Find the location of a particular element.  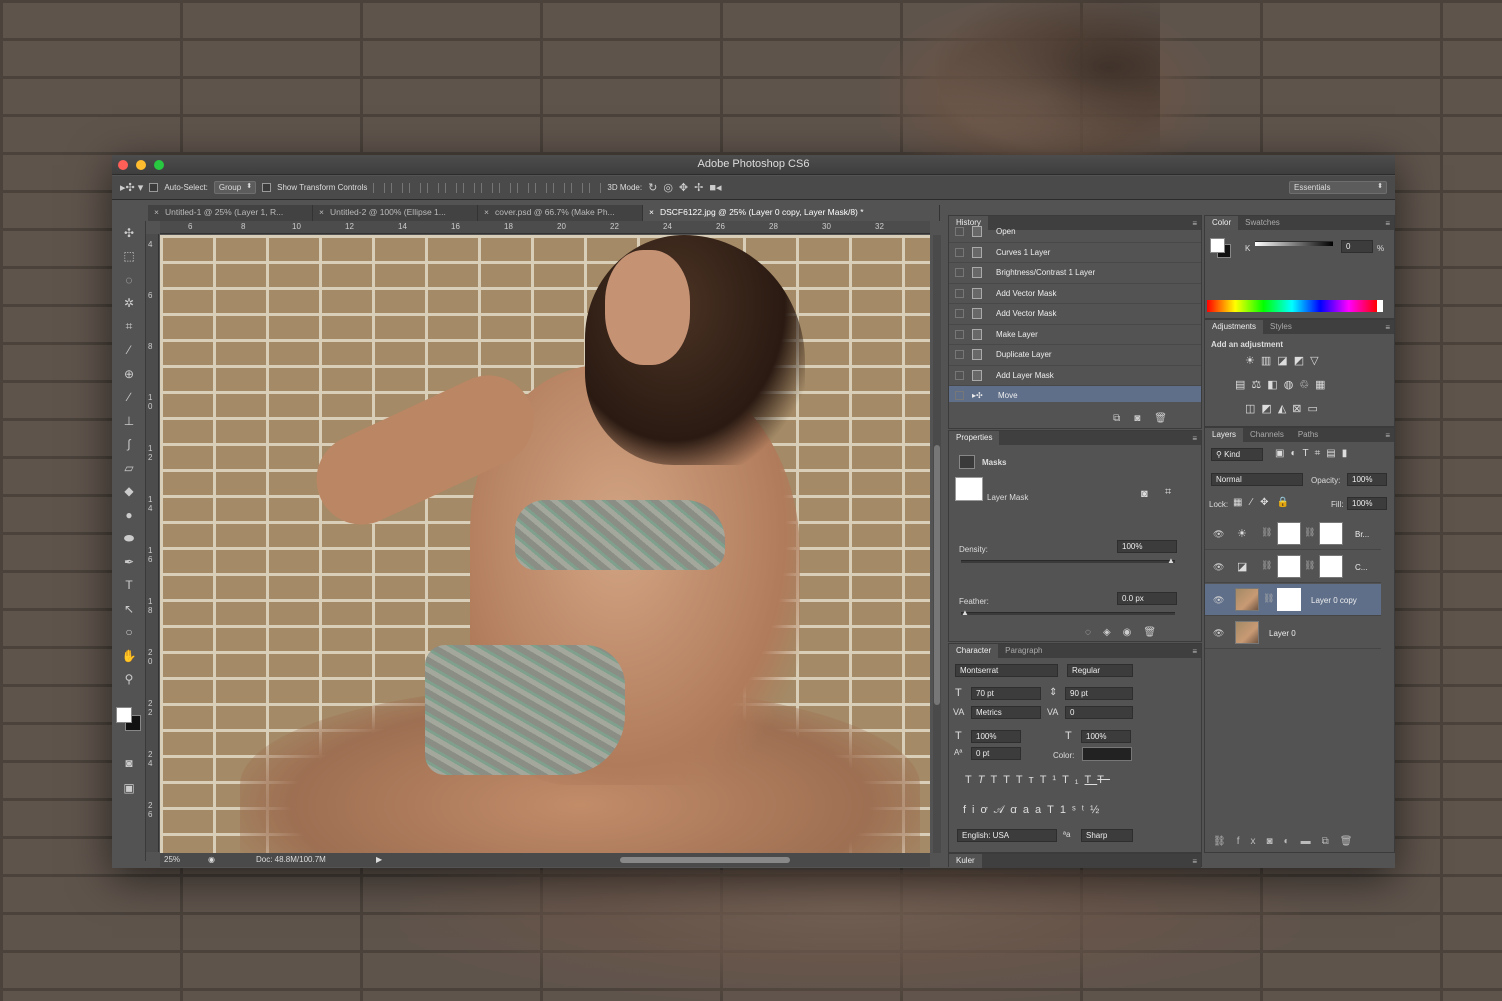

filter-pixel-icon: ▣ is located at coordinates (1282, 453).